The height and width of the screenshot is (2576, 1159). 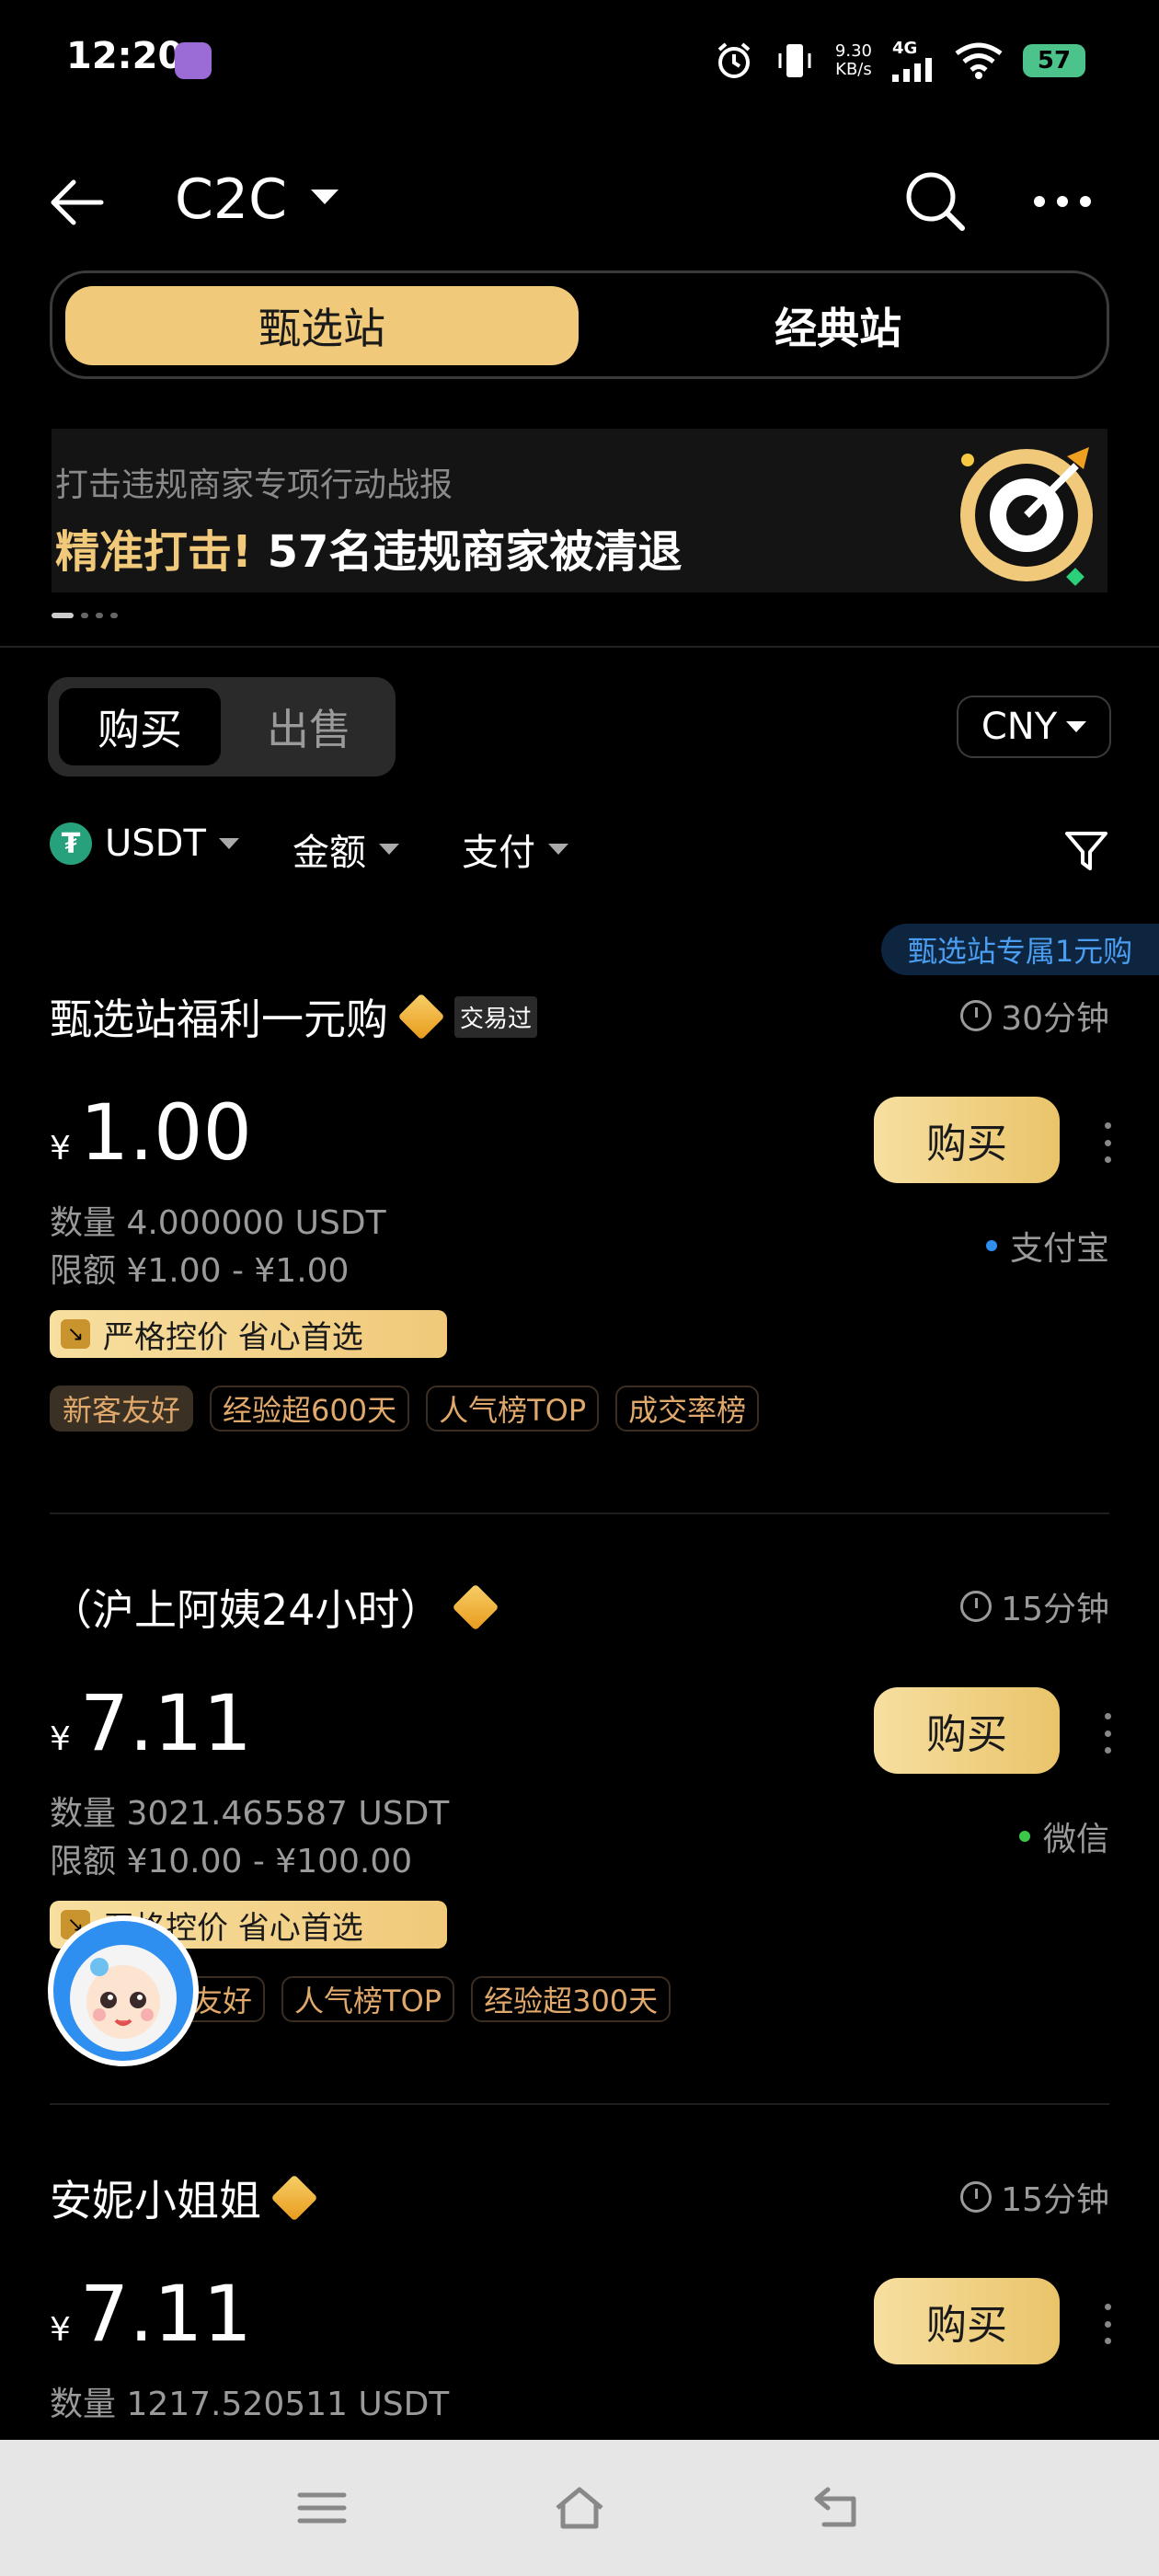 I want to click on listing-card: 安妮小姐姐 15分钟 ¥ 7.11 数量 1217.520511 USDT 购买, so click(x=579, y=2304).